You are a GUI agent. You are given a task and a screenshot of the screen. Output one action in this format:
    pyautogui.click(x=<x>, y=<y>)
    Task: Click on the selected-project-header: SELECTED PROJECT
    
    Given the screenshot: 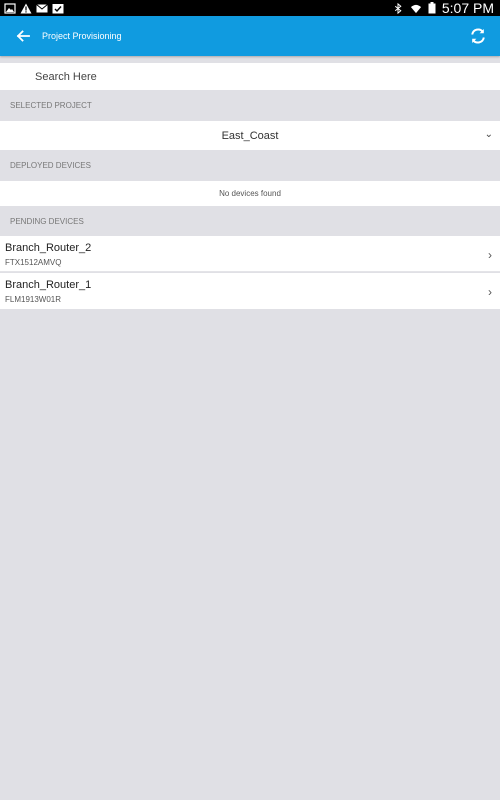 What is the action you would take?
    pyautogui.click(x=51, y=105)
    